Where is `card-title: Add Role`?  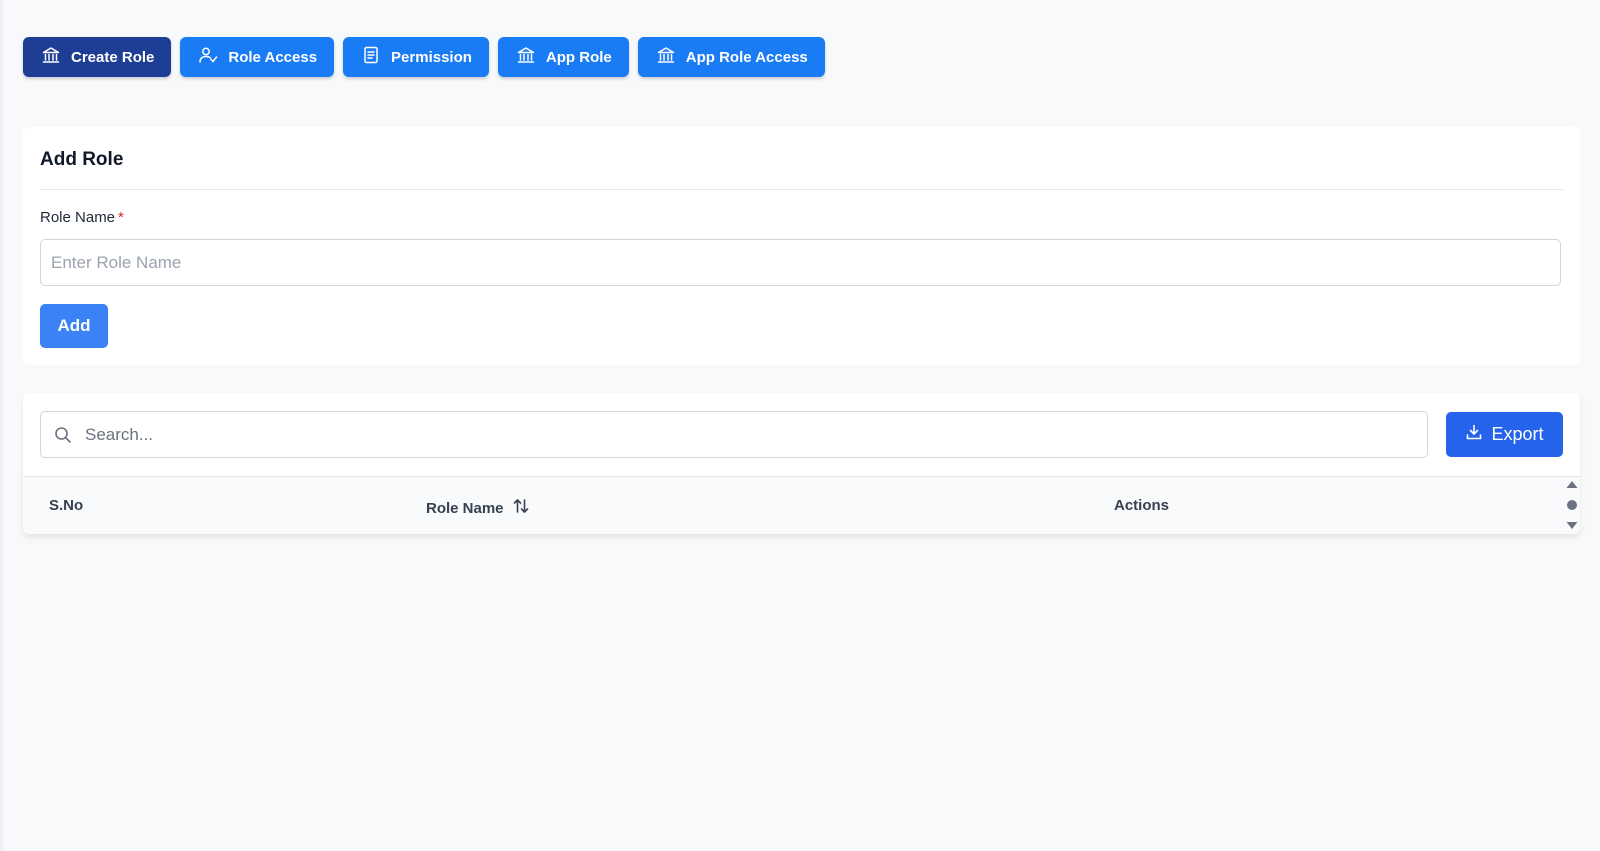
card-title: Add Role is located at coordinates (82, 159).